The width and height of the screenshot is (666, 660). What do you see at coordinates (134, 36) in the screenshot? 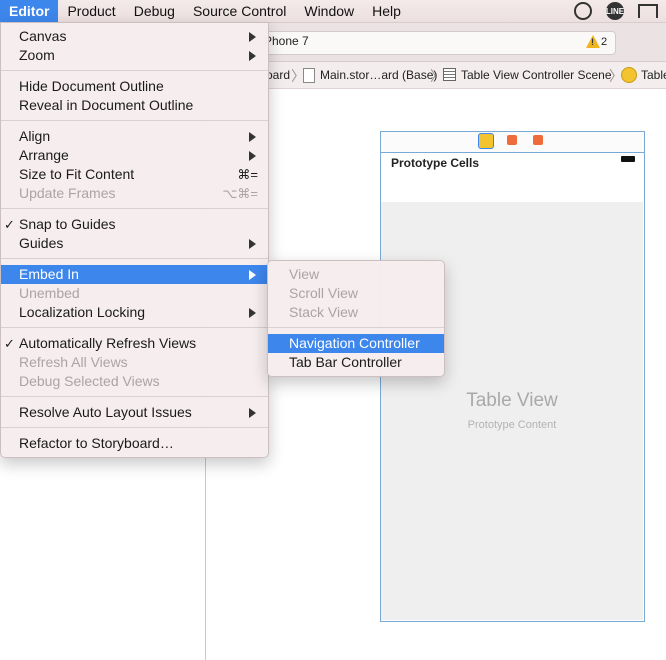
I see `menu-item-canvas: Canvas` at bounding box center [134, 36].